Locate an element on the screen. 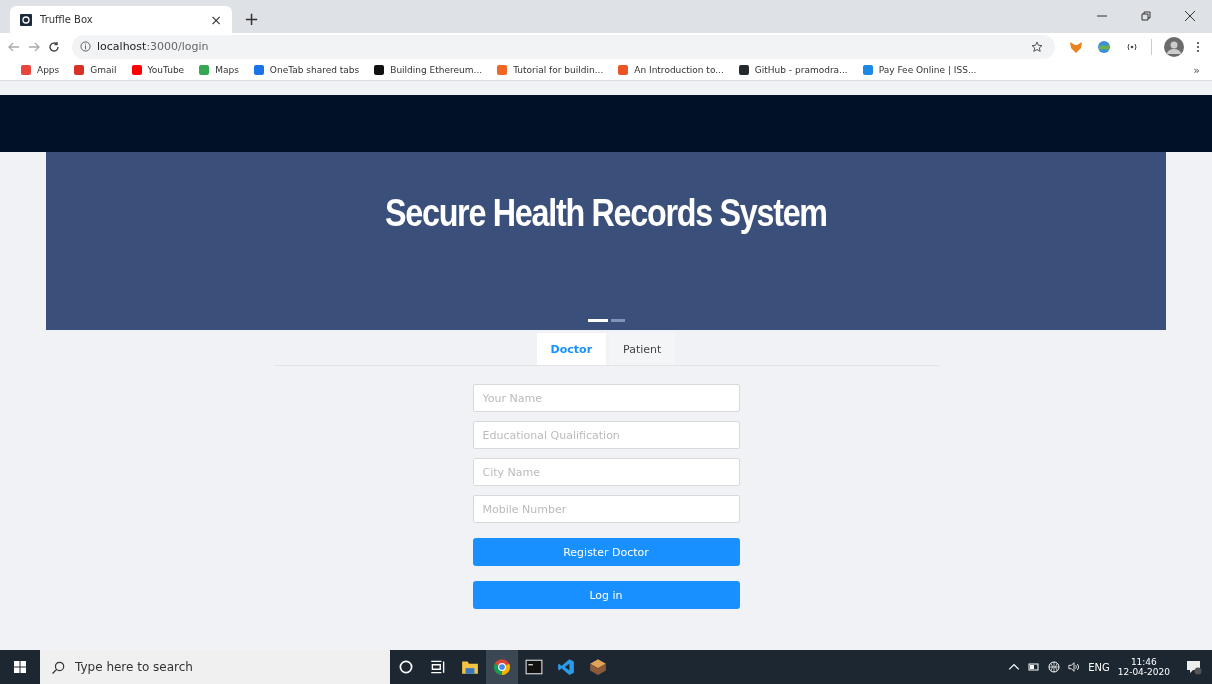  box-icon is located at coordinates (26, 19).